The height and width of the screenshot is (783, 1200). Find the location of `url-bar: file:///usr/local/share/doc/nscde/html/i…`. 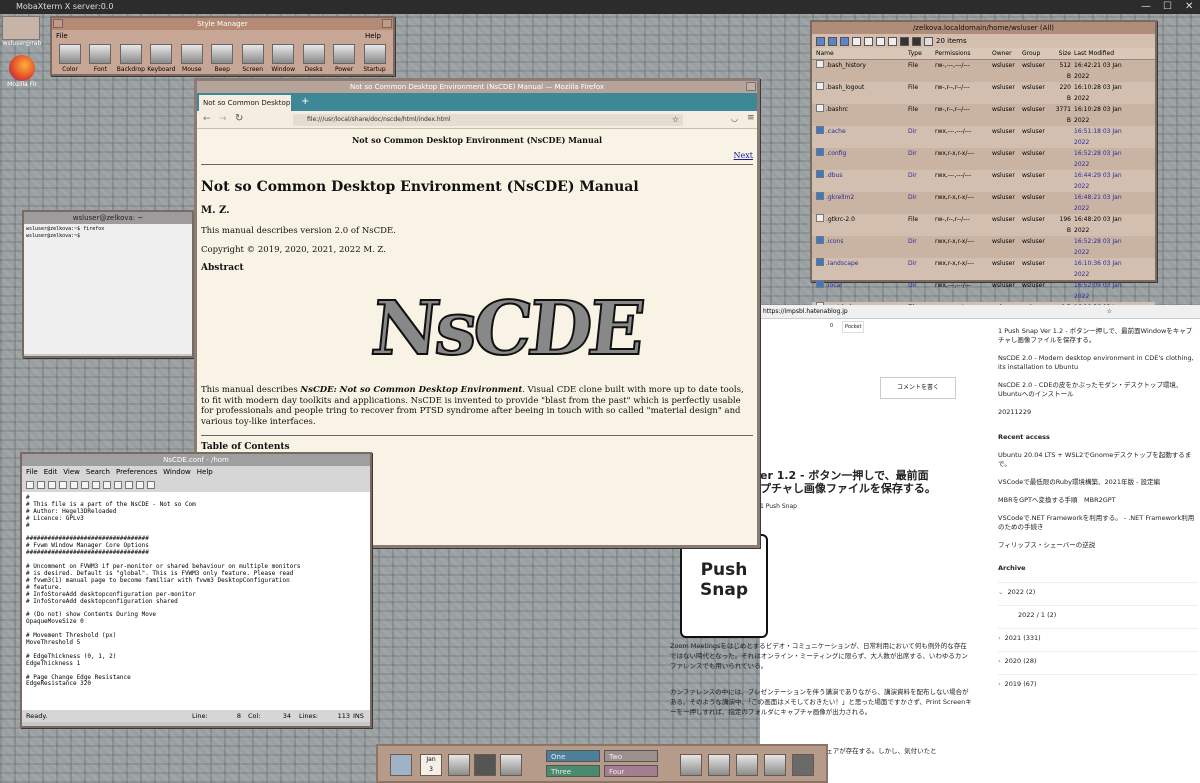

url-bar: file:///usr/local/share/doc/nscde/html/i… is located at coordinates (488, 120).